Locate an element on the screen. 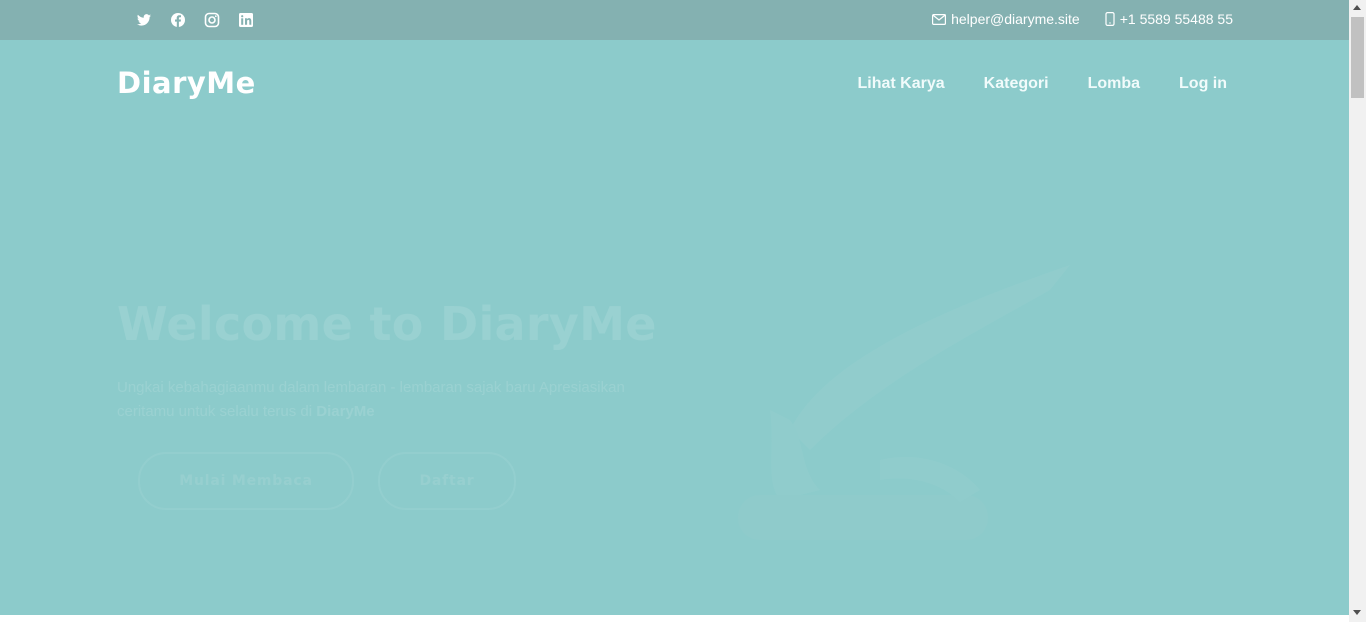 Image resolution: width=1366 pixels, height=622 pixels. contact-info: helper@diaryme.site +1 5589 55488 55 is located at coordinates (1082, 19).